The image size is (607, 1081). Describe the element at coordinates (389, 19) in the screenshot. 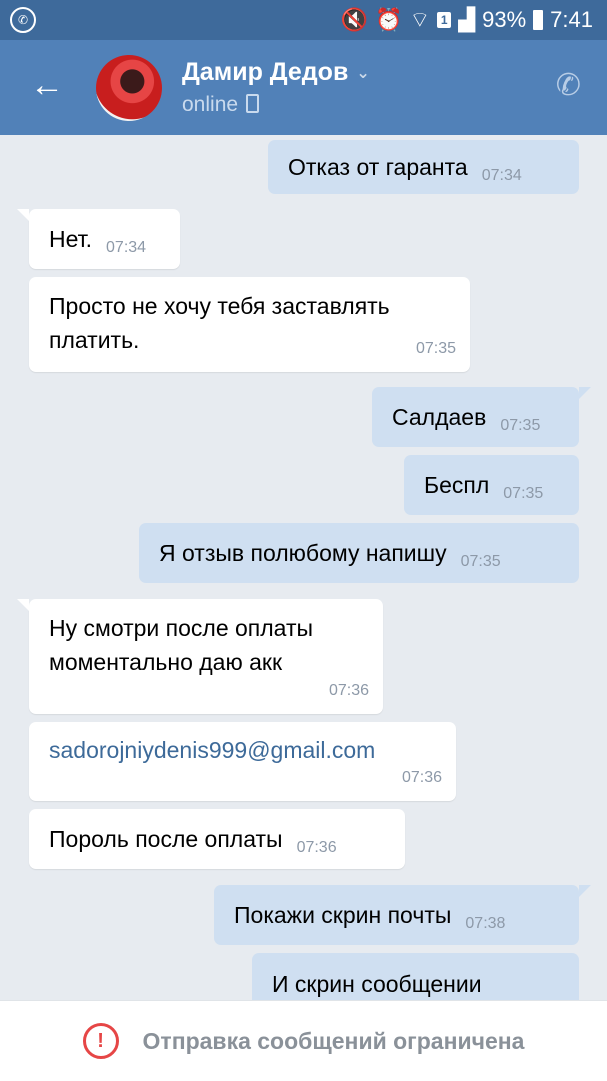

I see `alarm-icon: ⏰` at that location.